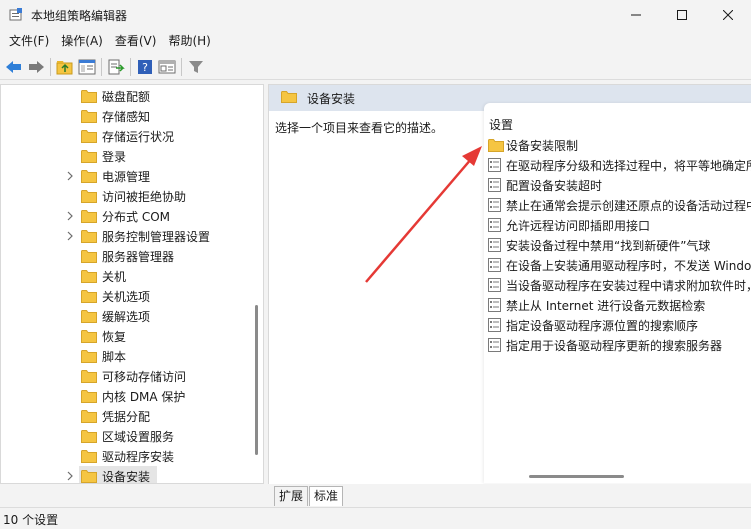  I want to click on tree-item-label: 关机选项, so click(126, 297).